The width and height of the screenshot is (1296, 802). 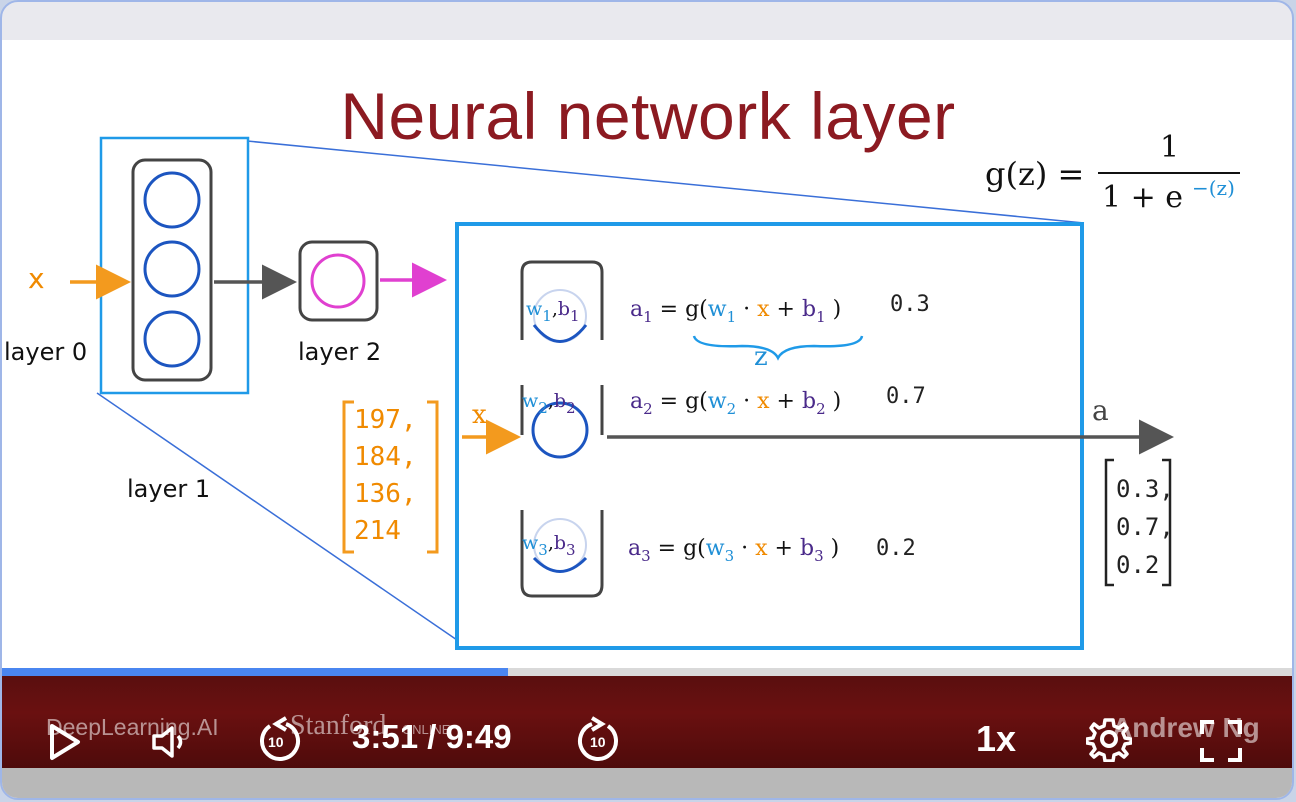 I want to click on progress-bar, so click(x=647, y=672).